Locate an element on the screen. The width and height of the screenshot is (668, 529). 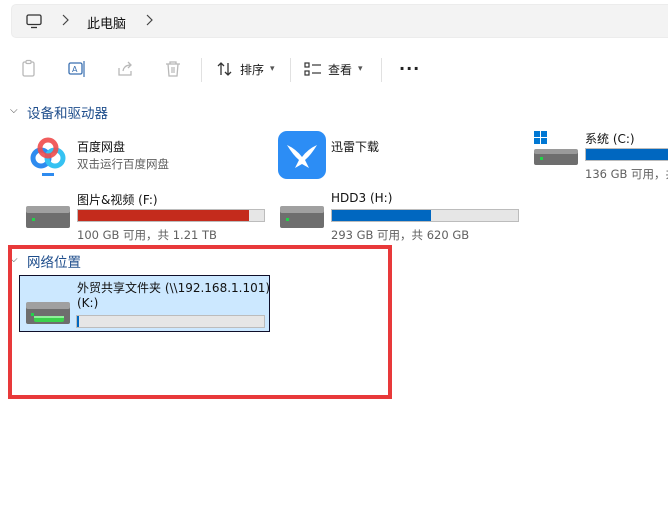
device-name: 百度网盘 is located at coordinates (101, 147).